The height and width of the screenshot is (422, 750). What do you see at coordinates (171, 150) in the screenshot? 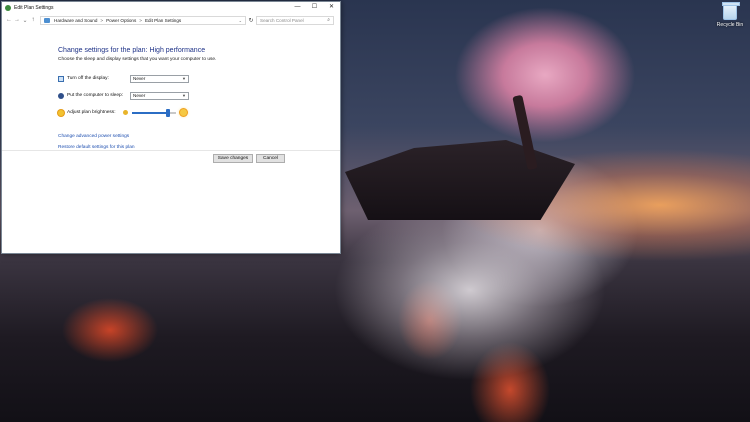
I see `divider` at bounding box center [171, 150].